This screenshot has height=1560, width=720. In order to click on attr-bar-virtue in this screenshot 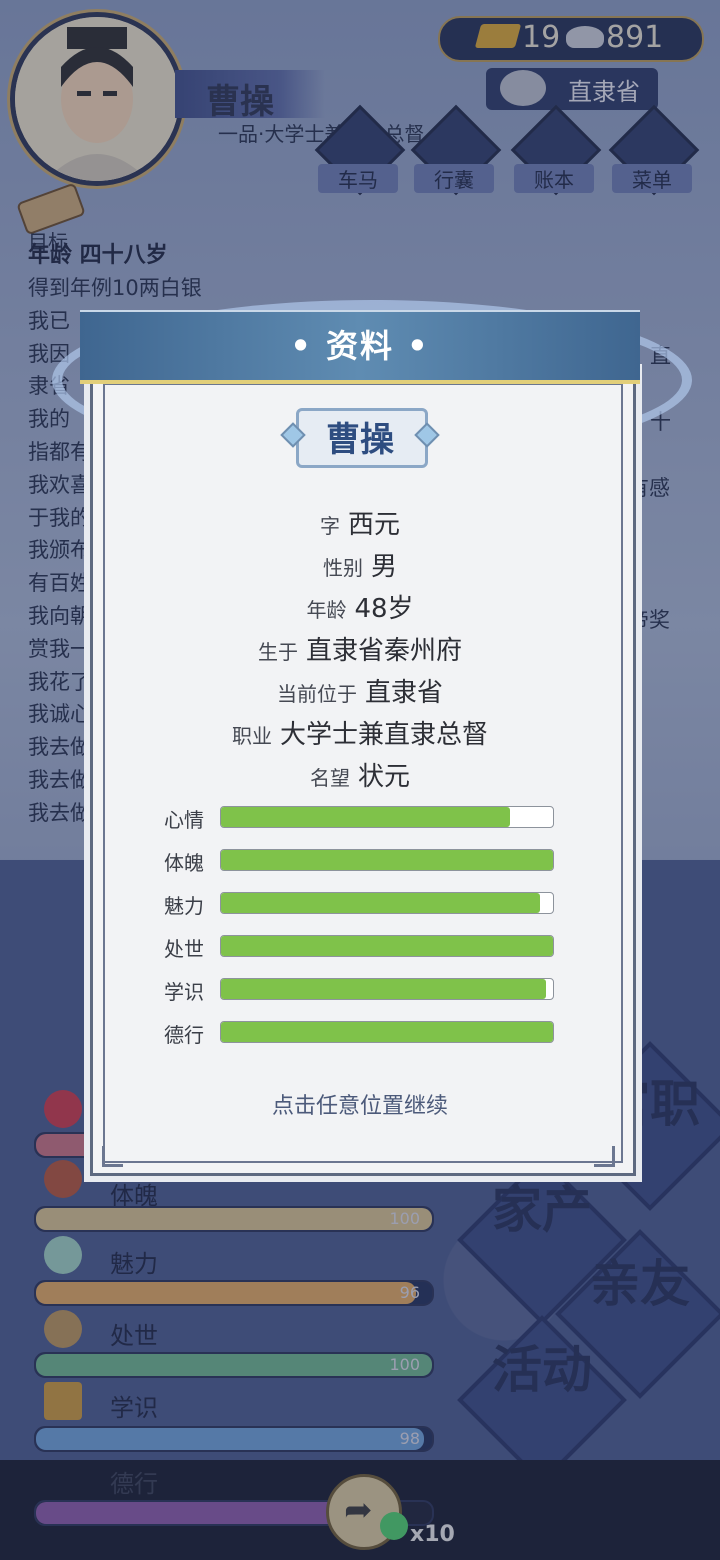, I will do `click(387, 1032)`.